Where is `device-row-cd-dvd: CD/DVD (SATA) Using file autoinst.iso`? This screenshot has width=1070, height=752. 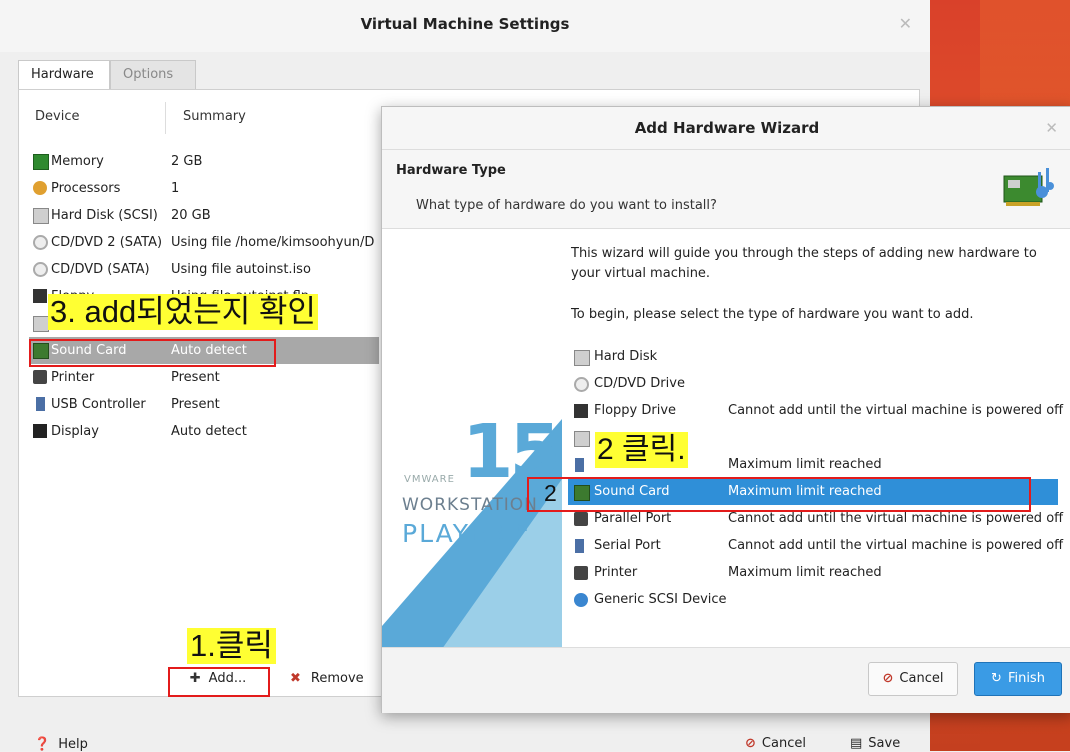 device-row-cd-dvd: CD/DVD (SATA) Using file autoinst.iso is located at coordinates (204, 269).